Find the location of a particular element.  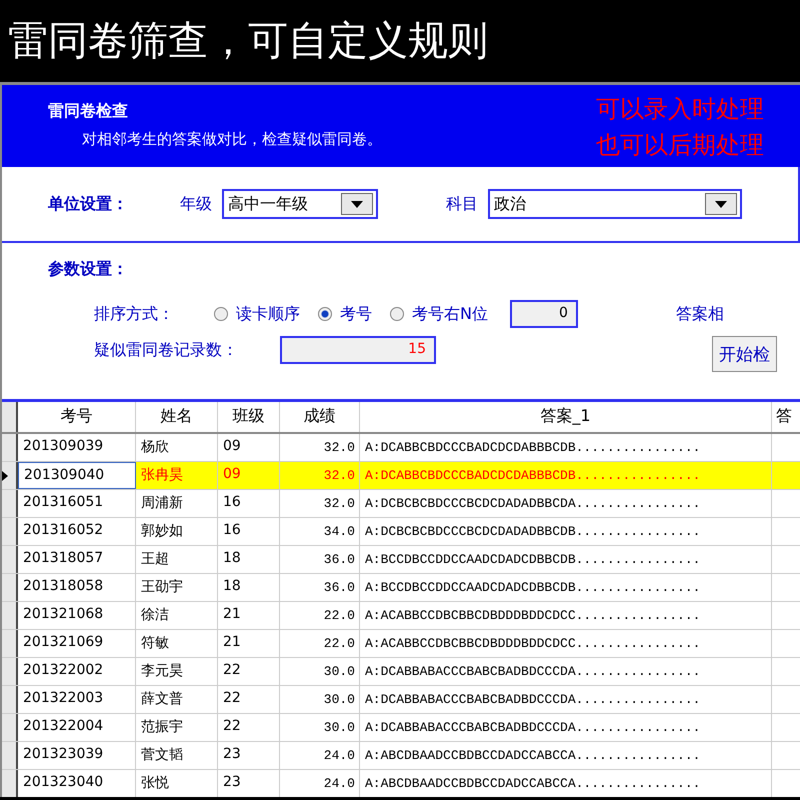

table-cell: 201316051 is located at coordinates (77, 503).